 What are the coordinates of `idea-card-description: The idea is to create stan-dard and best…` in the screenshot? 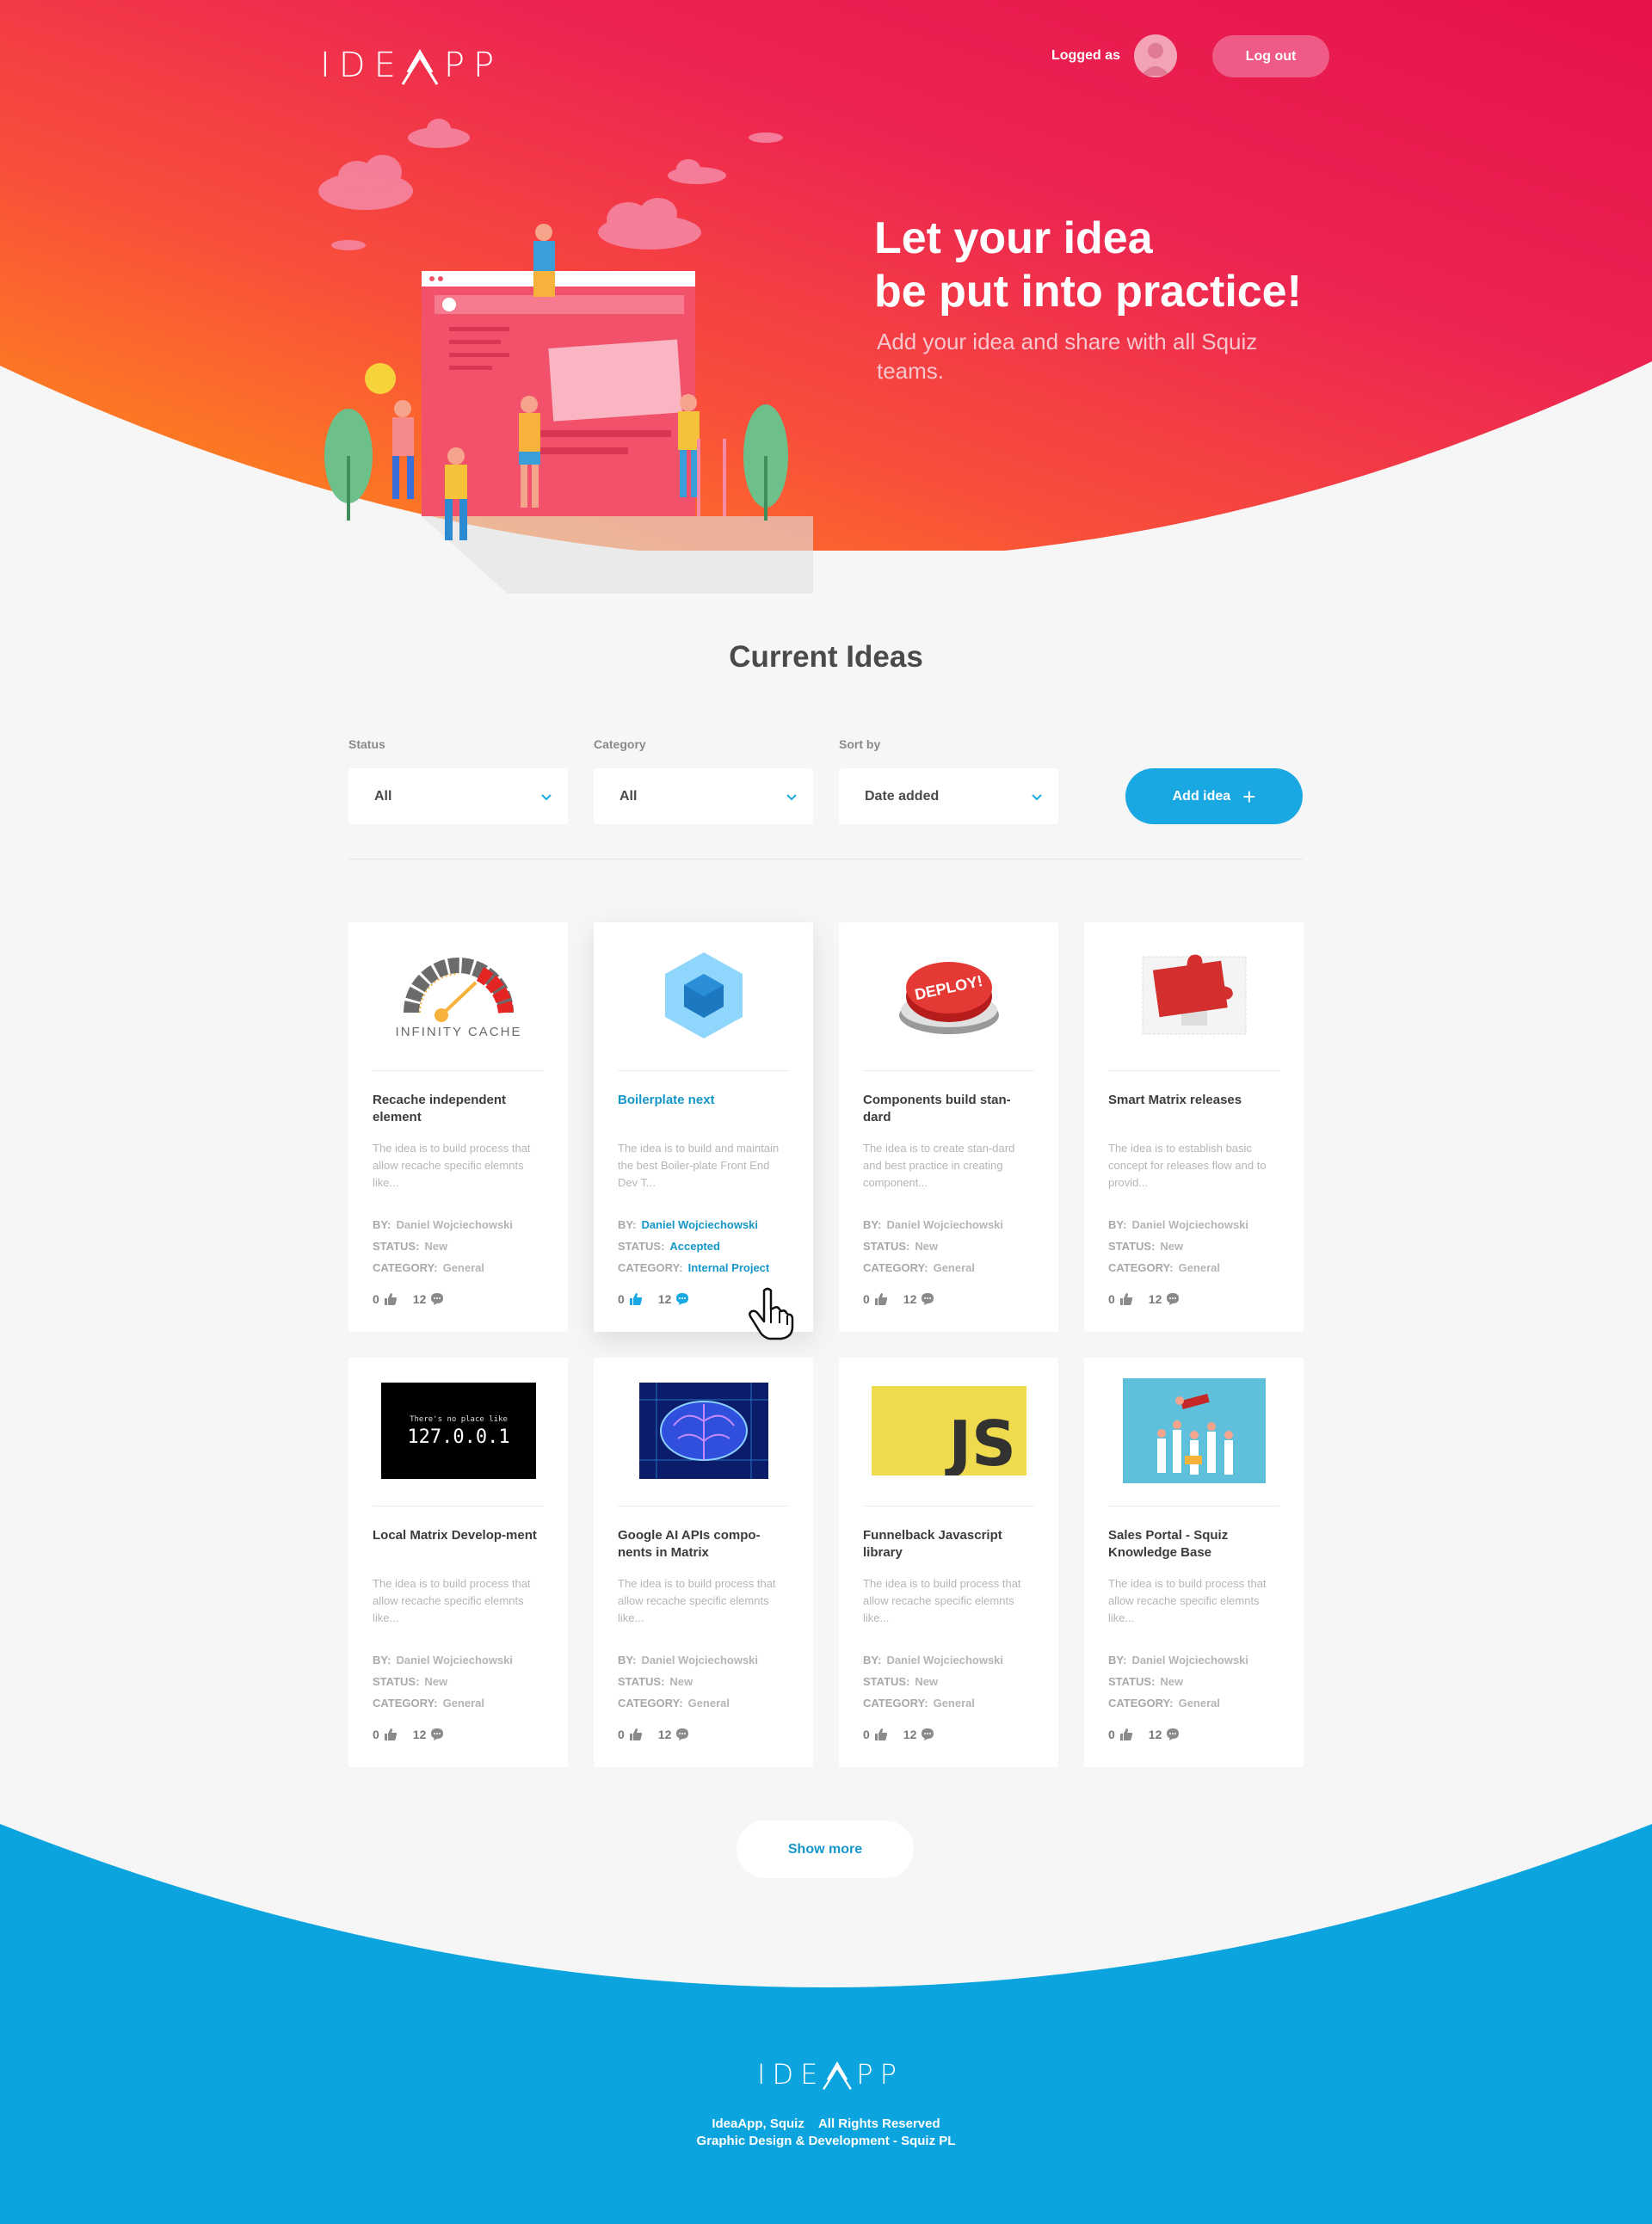 It's located at (939, 1165).